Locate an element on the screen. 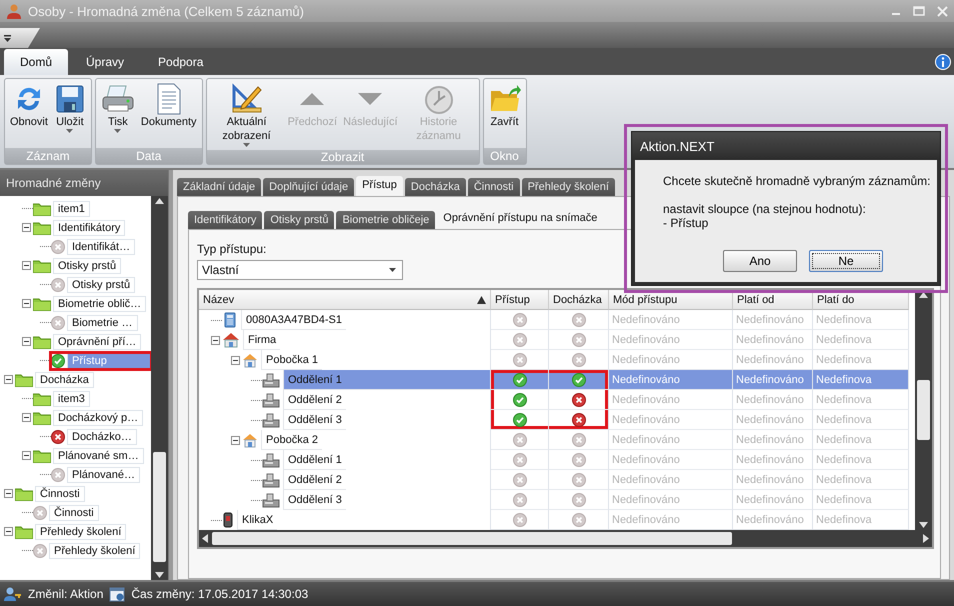  tab: Činnosti is located at coordinates (494, 187).